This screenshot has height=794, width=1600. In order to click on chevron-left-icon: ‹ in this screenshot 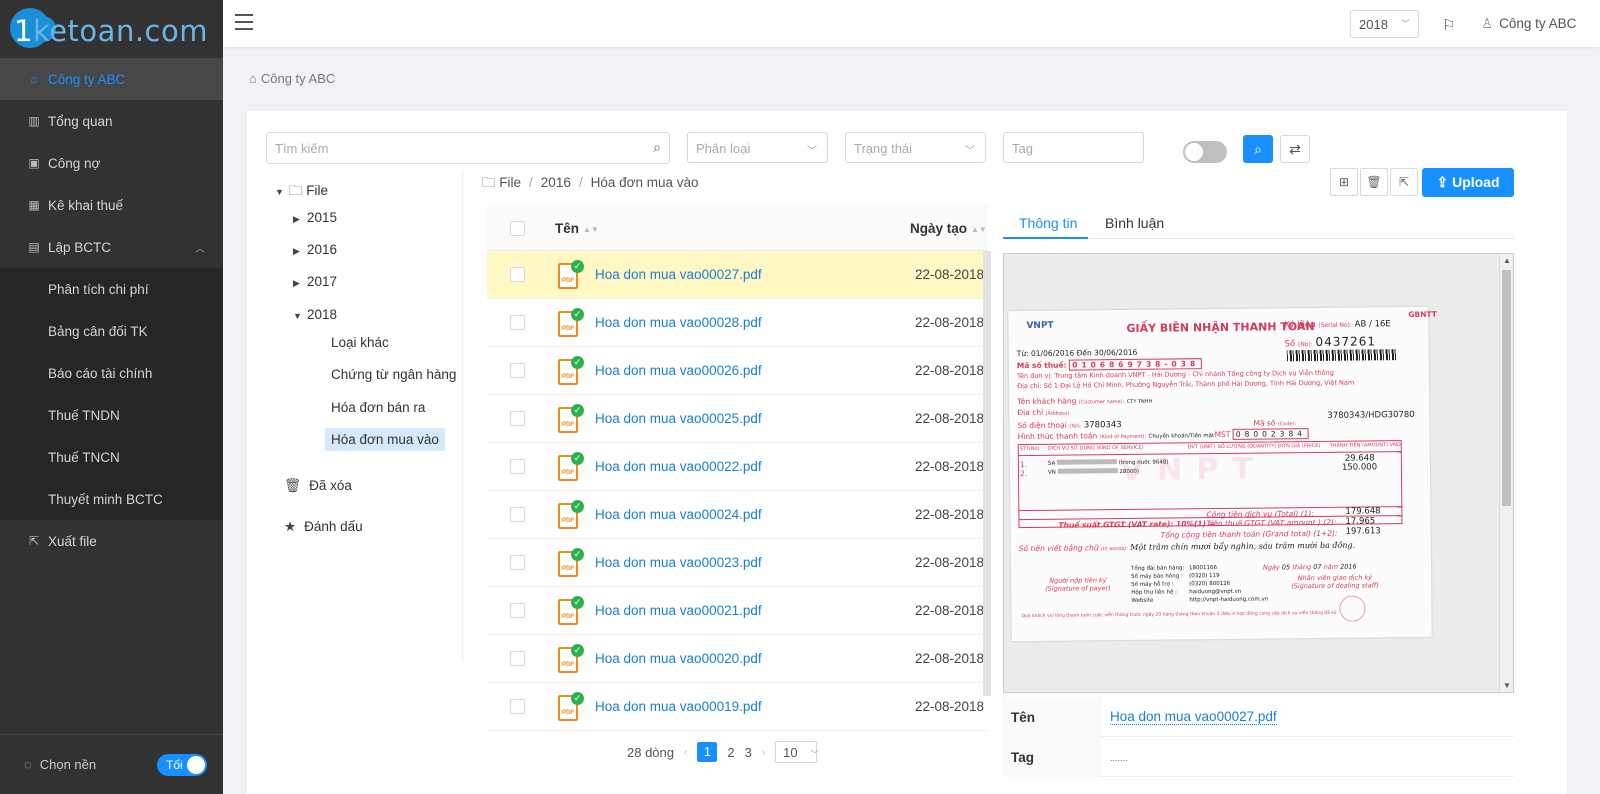, I will do `click(685, 752)`.